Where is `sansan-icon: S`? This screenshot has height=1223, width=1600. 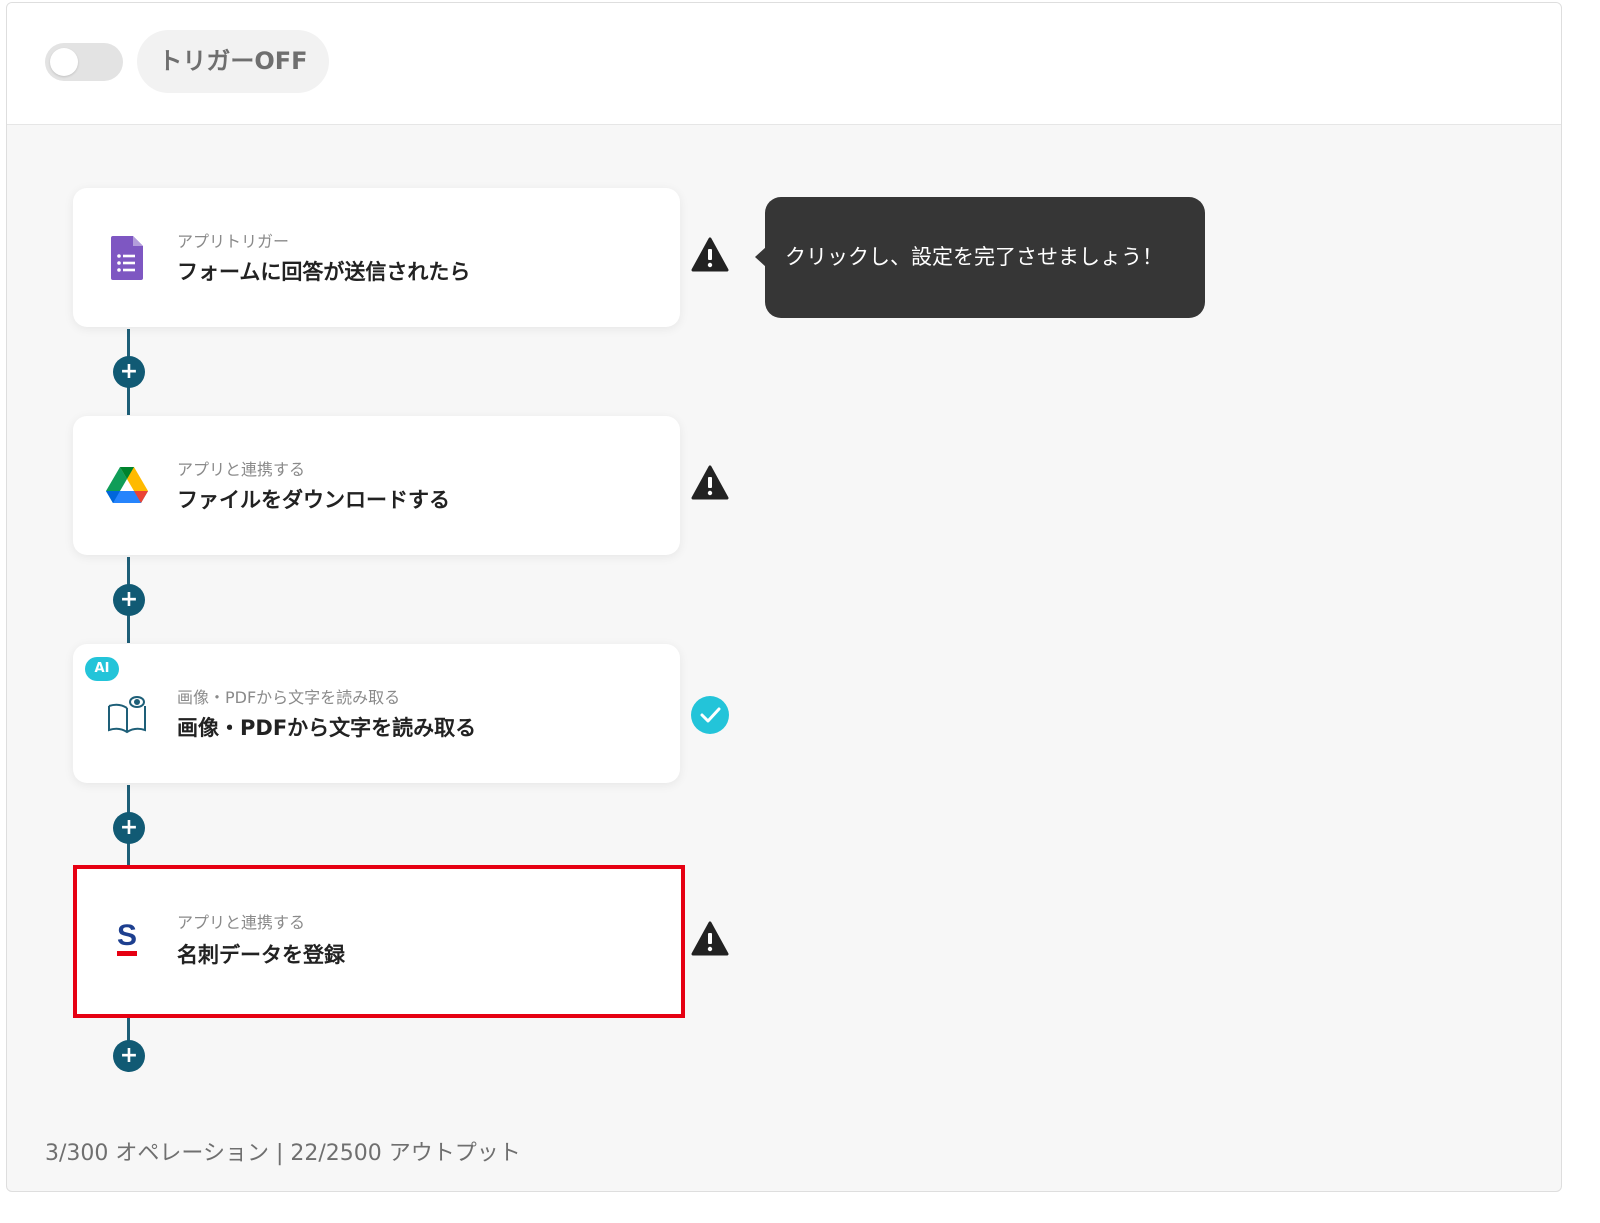 sansan-icon: S is located at coordinates (127, 941).